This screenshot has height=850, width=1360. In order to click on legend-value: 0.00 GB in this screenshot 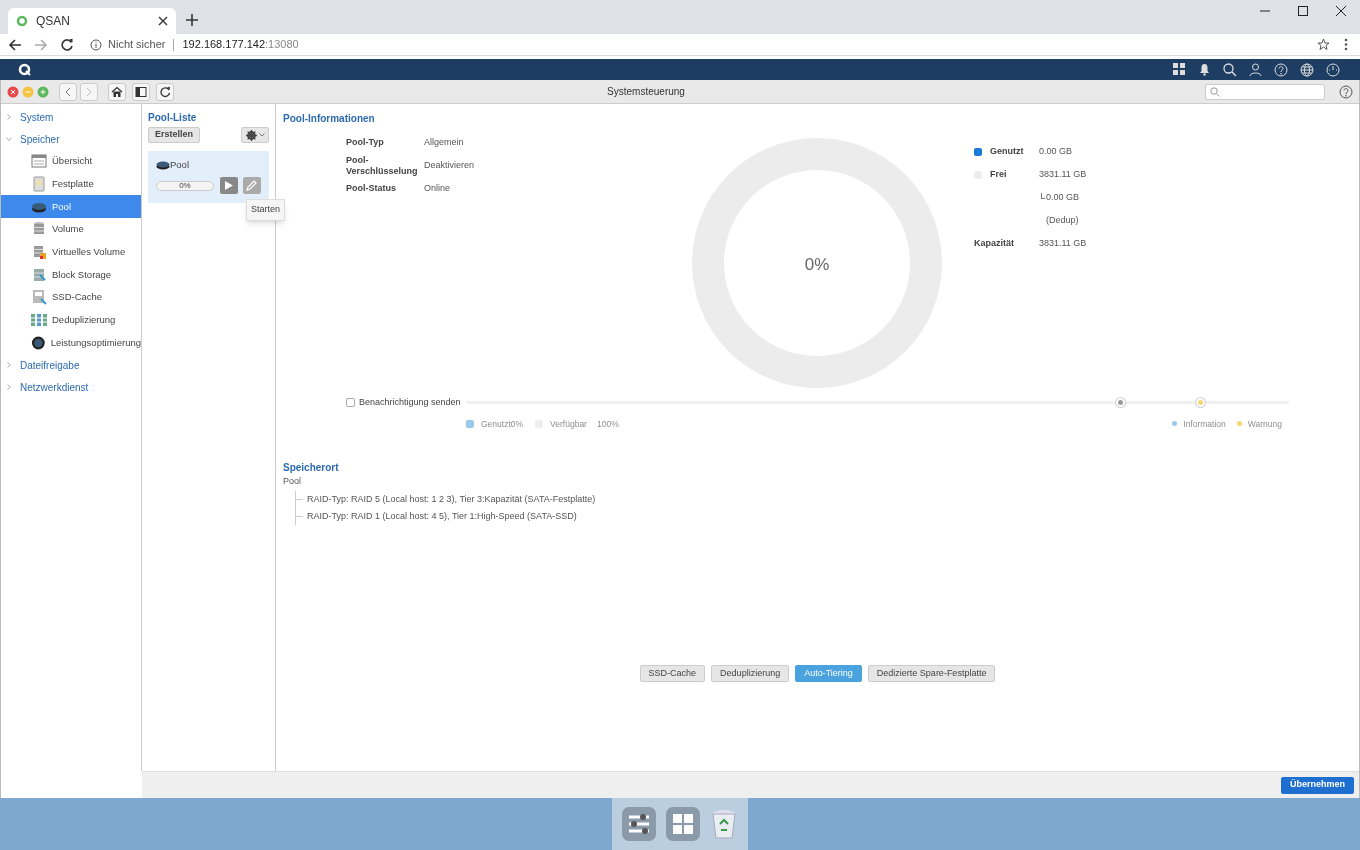, I will do `click(1056, 151)`.